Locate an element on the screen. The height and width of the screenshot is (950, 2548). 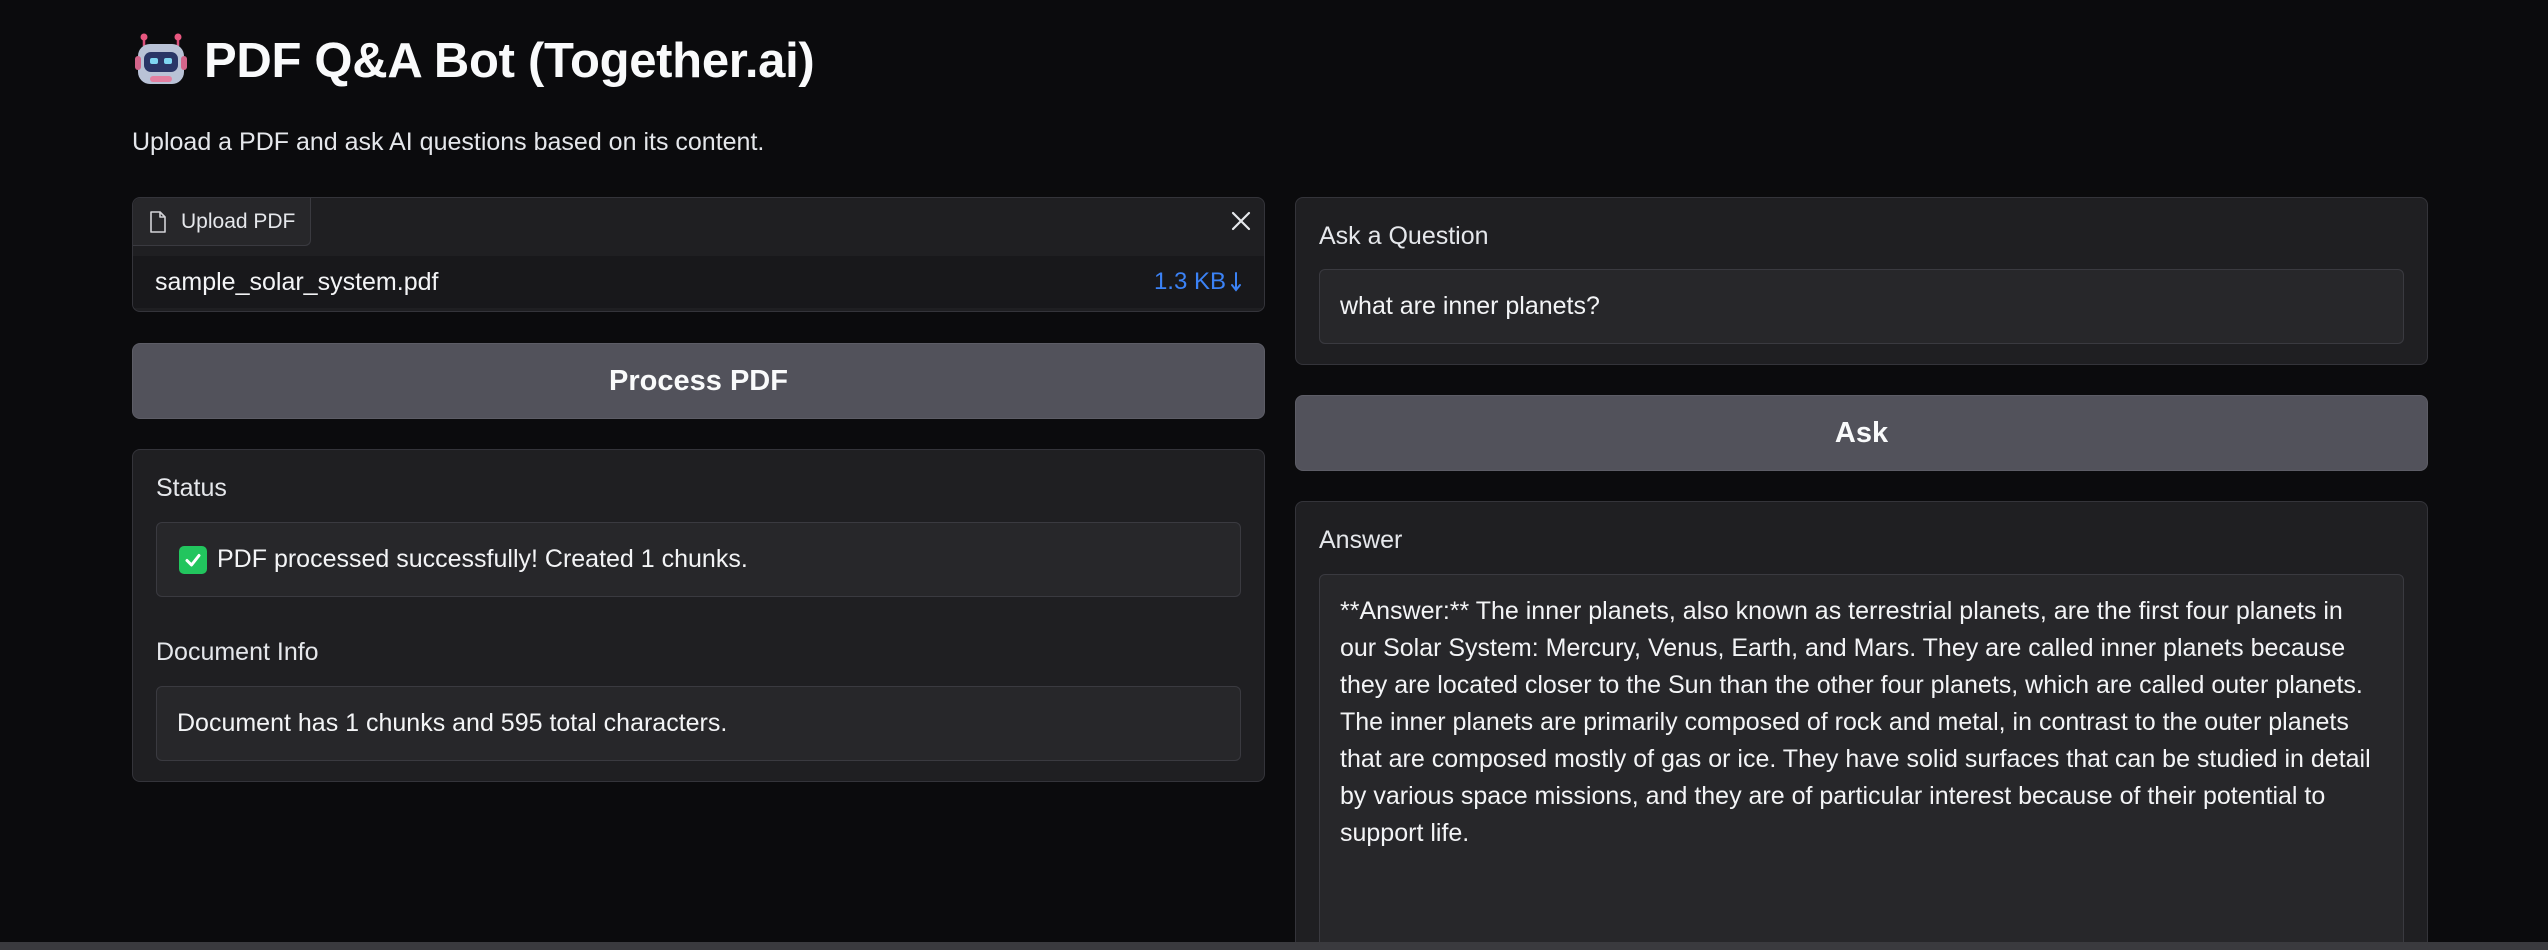
clear-file-button is located at coordinates (1241, 221).